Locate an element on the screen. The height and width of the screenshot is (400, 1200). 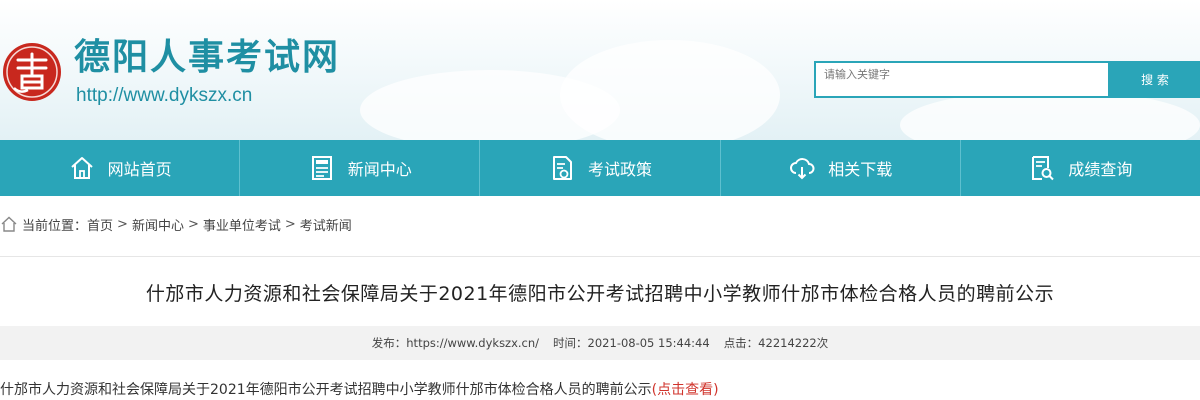
view-attachment-link: (点击查看) is located at coordinates (685, 390).